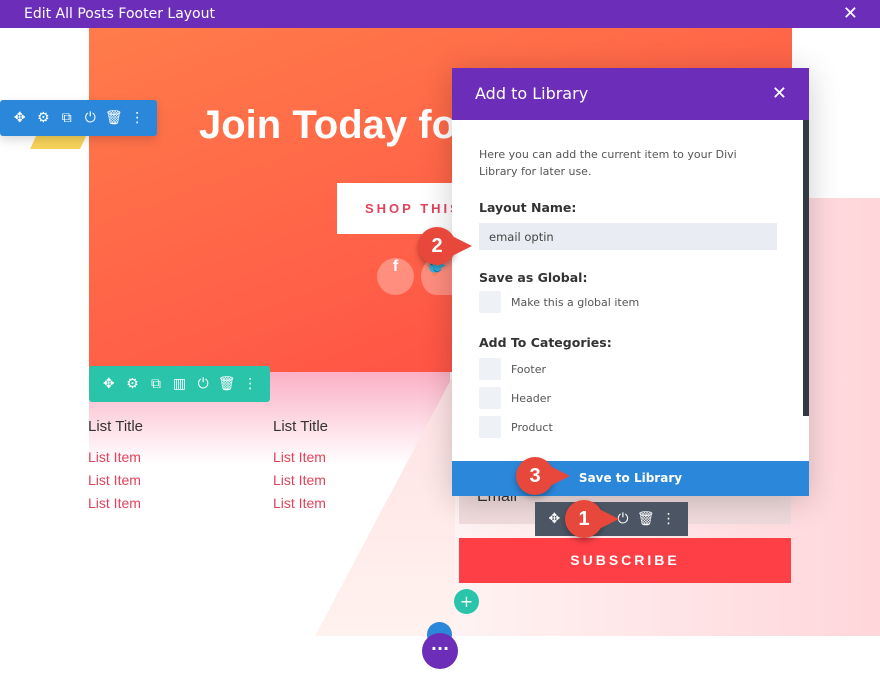 The image size is (880, 691). What do you see at coordinates (533, 277) in the screenshot?
I see `save-global-label: Save as Global:` at bounding box center [533, 277].